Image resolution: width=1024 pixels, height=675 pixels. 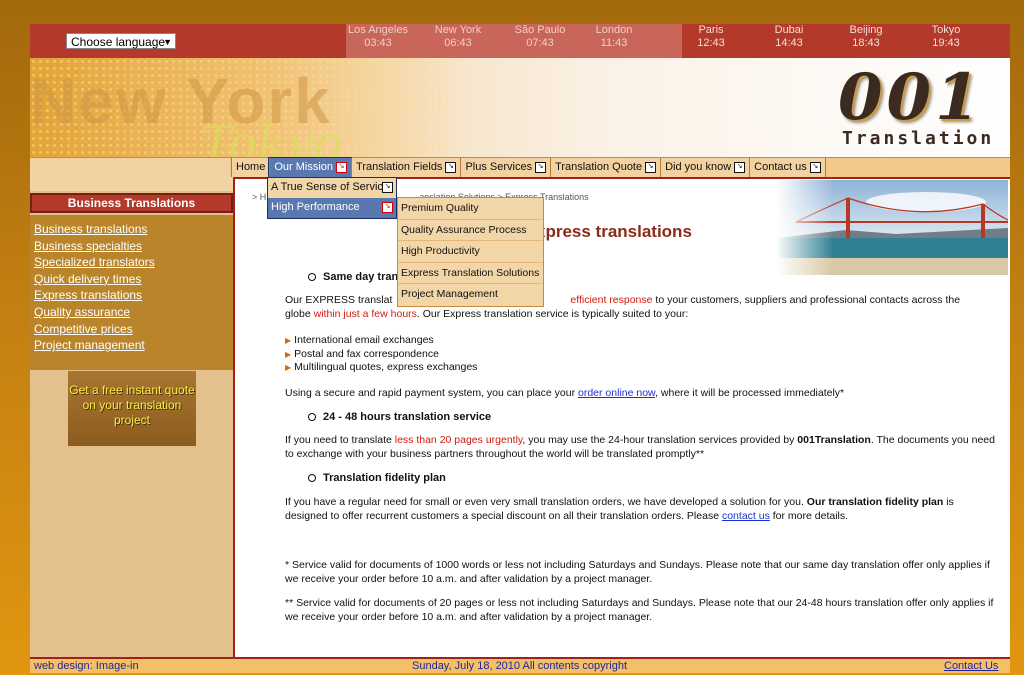 What do you see at coordinates (946, 30) in the screenshot?
I see `clock-city: Tokyo` at bounding box center [946, 30].